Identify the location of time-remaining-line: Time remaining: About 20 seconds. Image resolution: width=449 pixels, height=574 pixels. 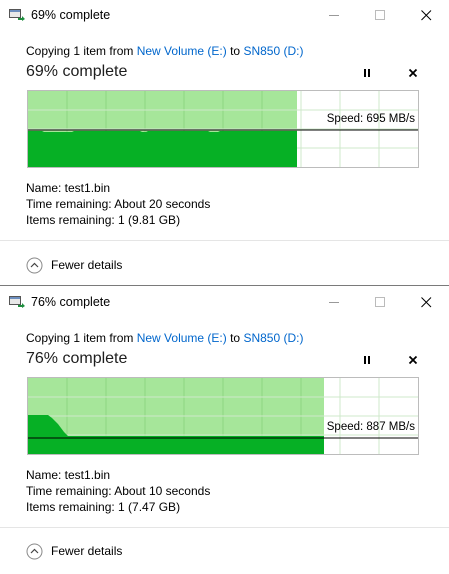
(118, 204).